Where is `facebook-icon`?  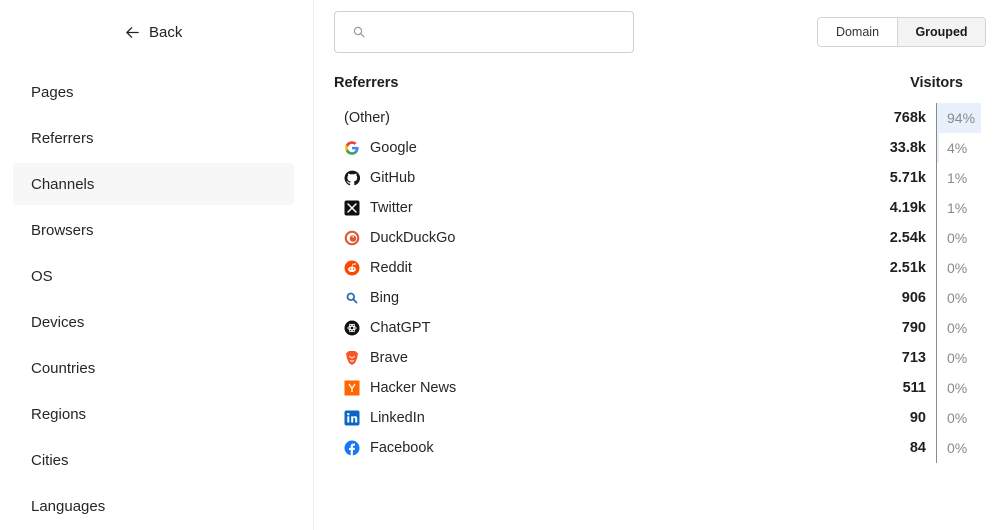
facebook-icon is located at coordinates (352, 448).